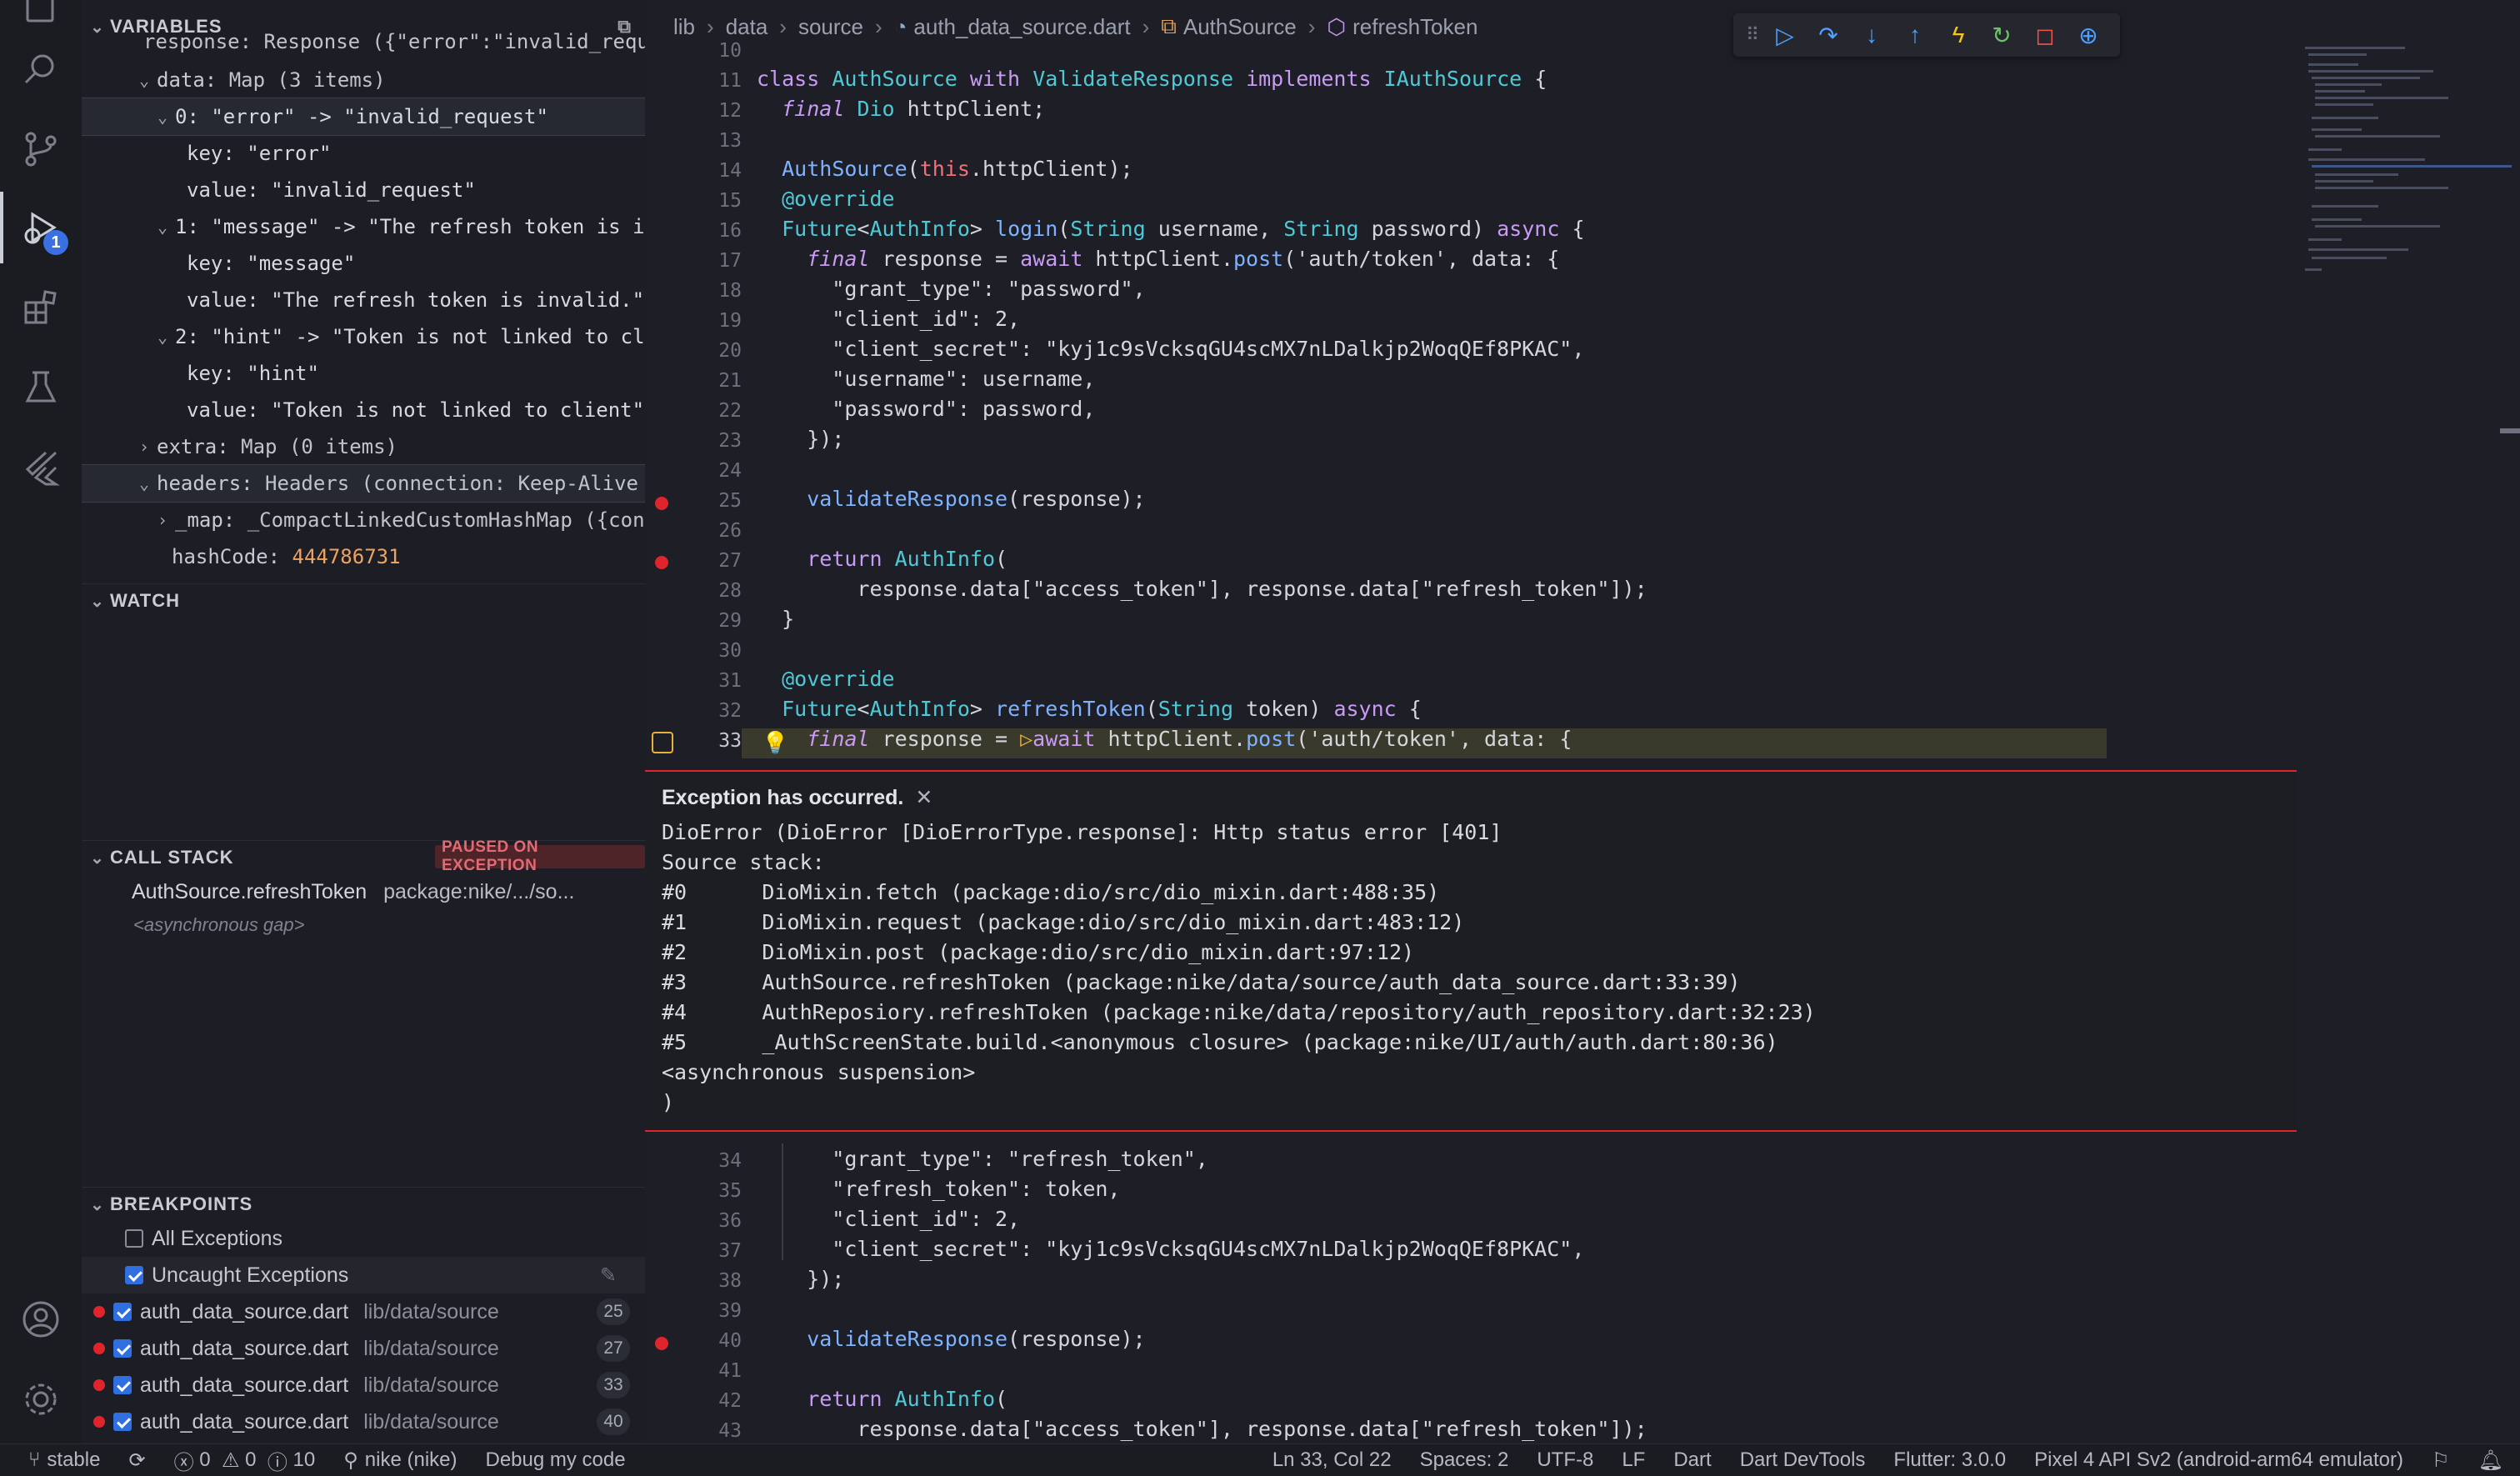 The height and width of the screenshot is (1476, 2520). I want to click on breadcrumb-item: refreshToken, so click(1415, 27).